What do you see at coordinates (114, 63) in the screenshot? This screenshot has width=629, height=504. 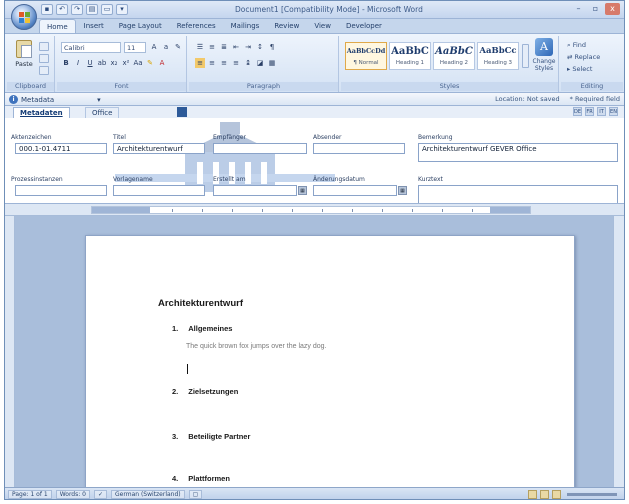 I see `subscript-icon: x₂` at bounding box center [114, 63].